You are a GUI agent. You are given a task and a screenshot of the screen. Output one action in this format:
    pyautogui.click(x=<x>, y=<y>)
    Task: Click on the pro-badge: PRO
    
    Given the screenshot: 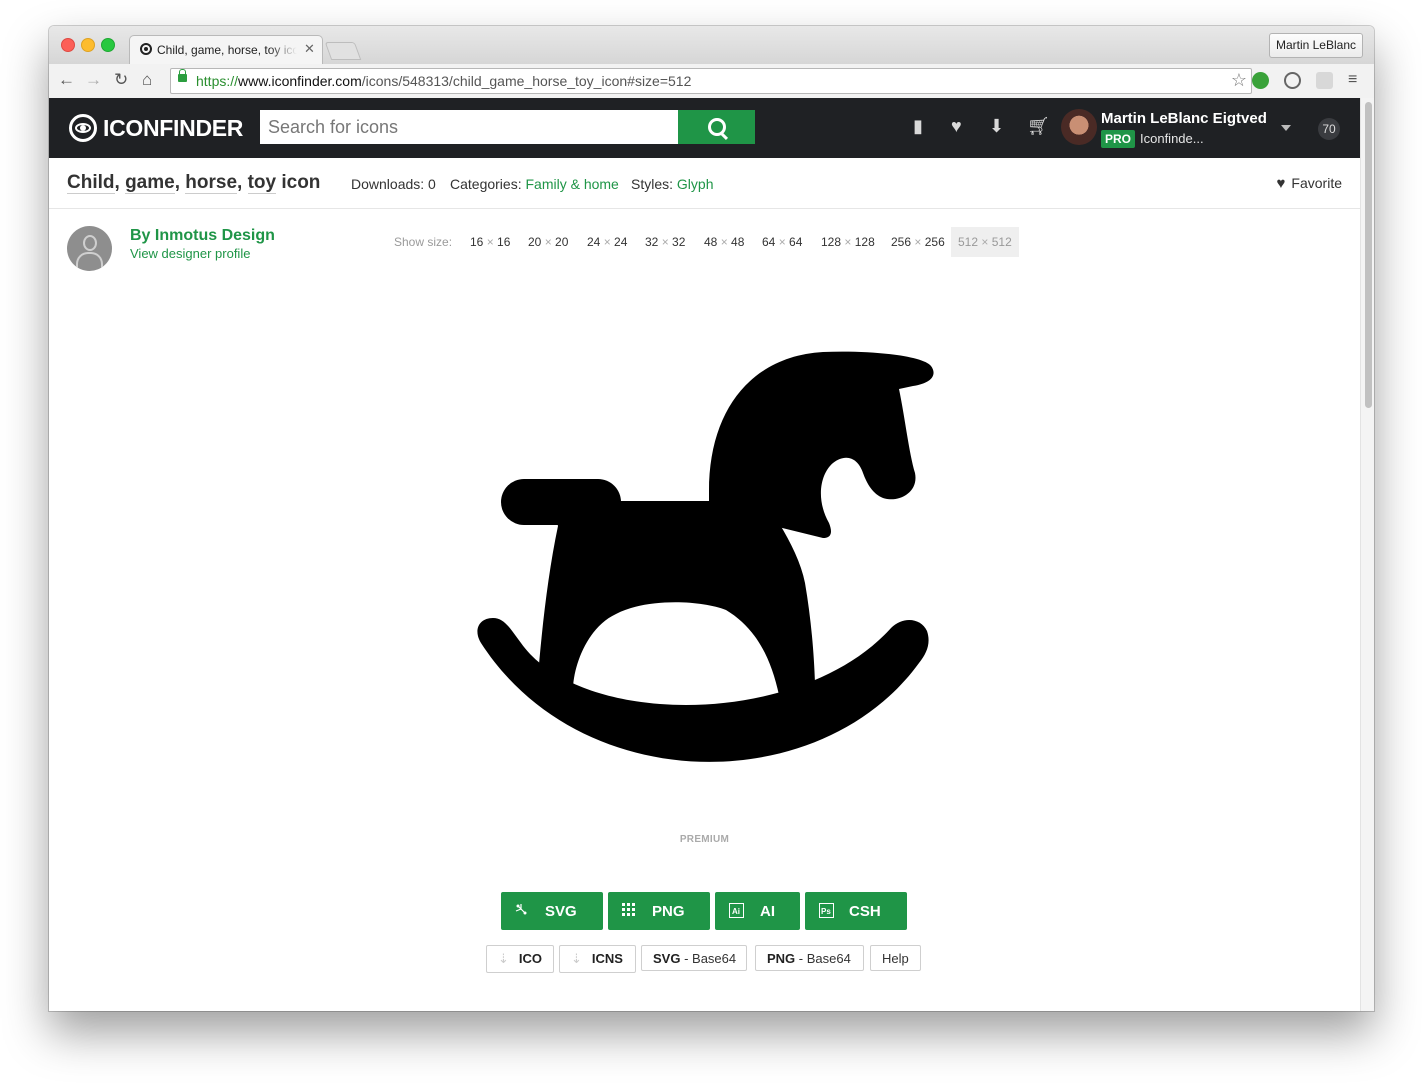 What is the action you would take?
    pyautogui.click(x=1118, y=139)
    